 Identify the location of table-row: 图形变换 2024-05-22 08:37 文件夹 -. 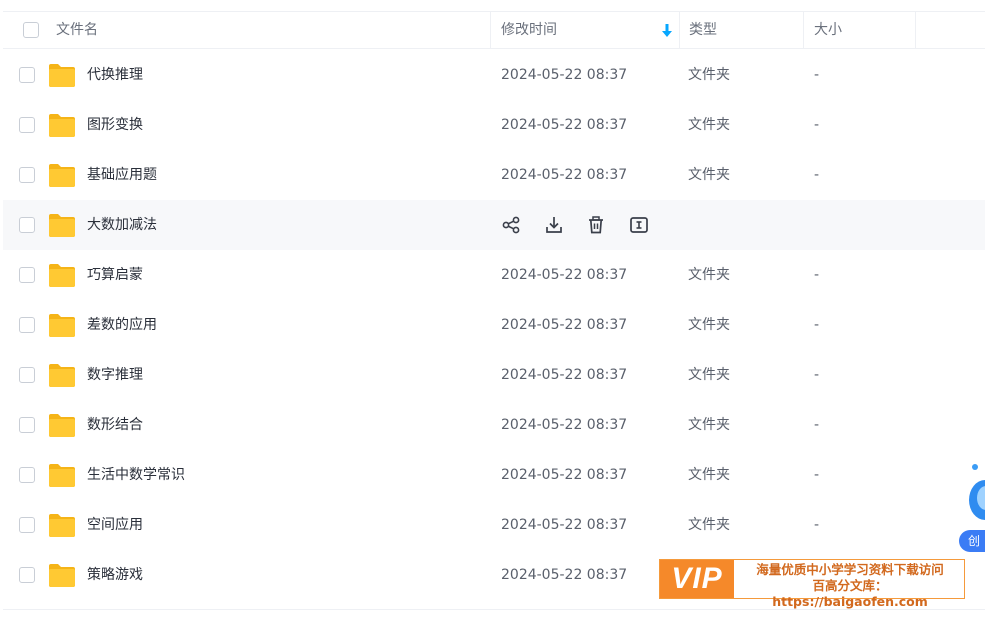
(494, 125).